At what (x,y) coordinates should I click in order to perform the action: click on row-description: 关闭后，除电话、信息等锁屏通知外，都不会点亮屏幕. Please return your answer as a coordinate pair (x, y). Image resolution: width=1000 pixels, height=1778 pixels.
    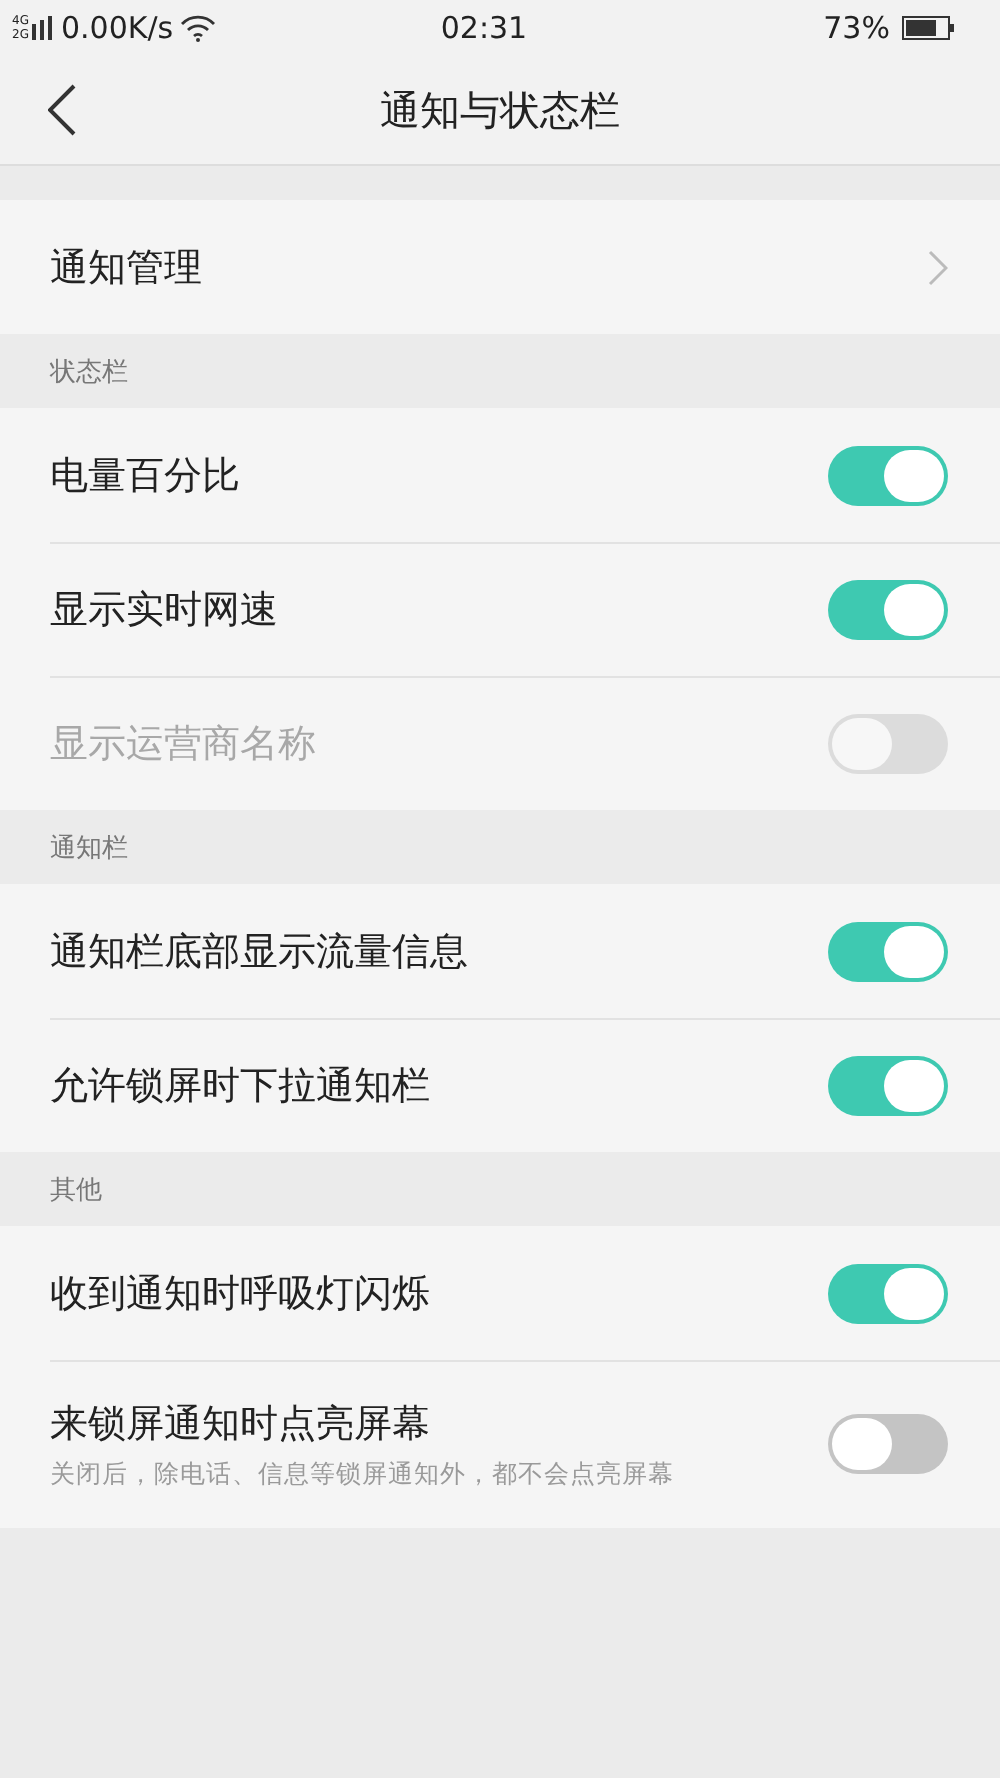
    Looking at the image, I should click on (363, 1474).